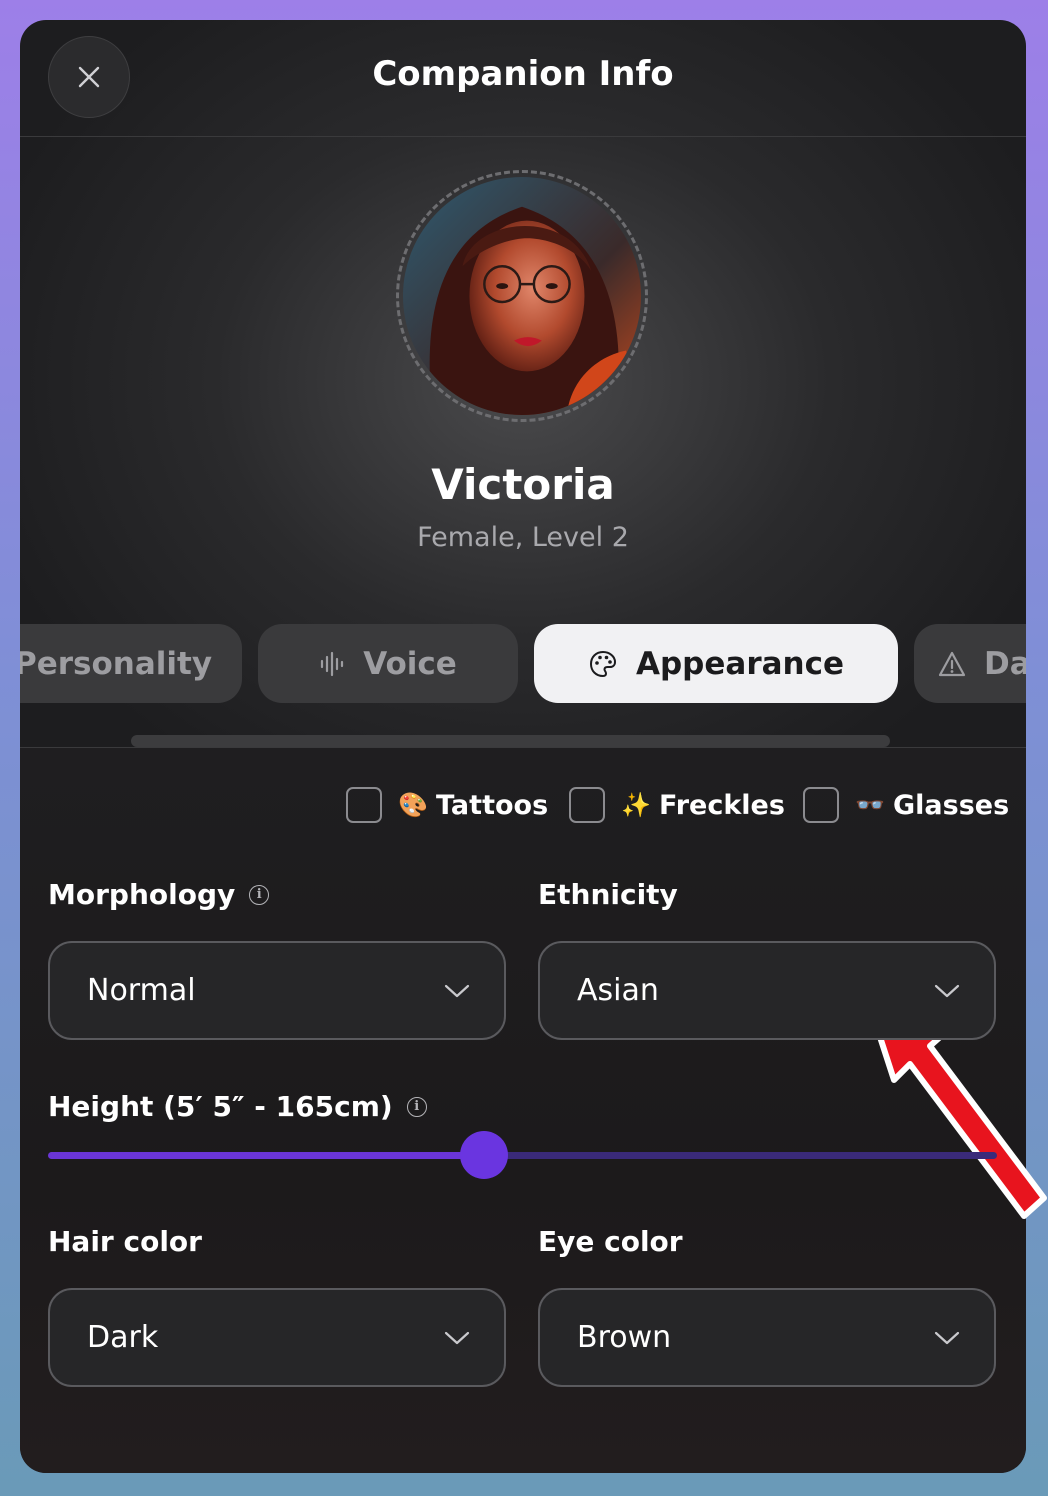 The width and height of the screenshot is (1048, 1496). What do you see at coordinates (277, 990) in the screenshot?
I see `morphology-select: Normal` at bounding box center [277, 990].